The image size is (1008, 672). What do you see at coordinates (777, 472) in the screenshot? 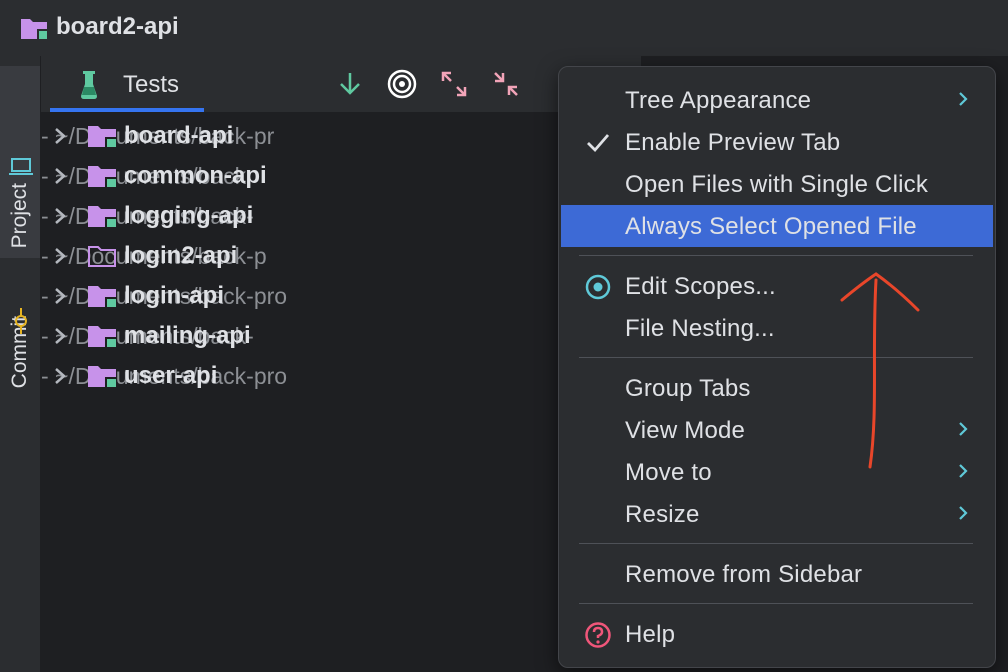
I see `menu-item-move-to: Move to` at bounding box center [777, 472].